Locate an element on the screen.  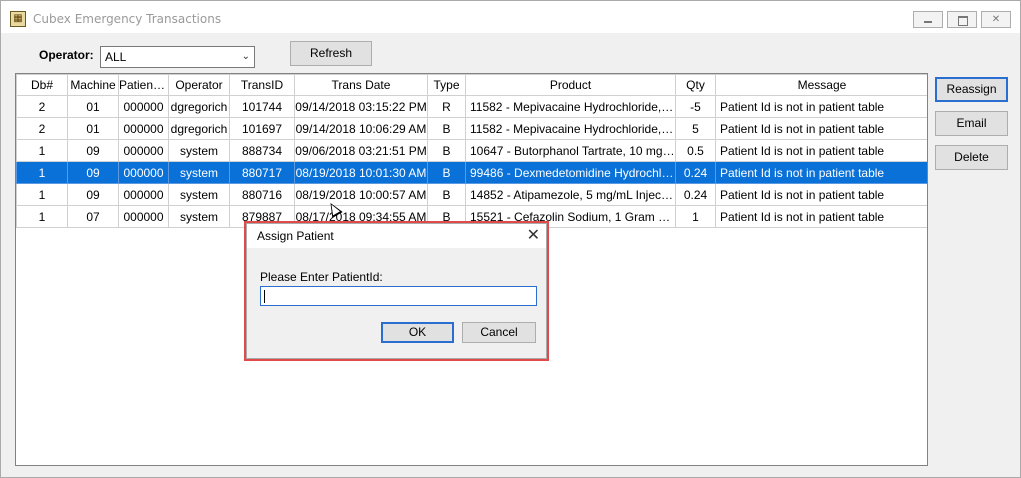
cell: 09/14/2018 03:15:22 PM is located at coordinates (361, 106).